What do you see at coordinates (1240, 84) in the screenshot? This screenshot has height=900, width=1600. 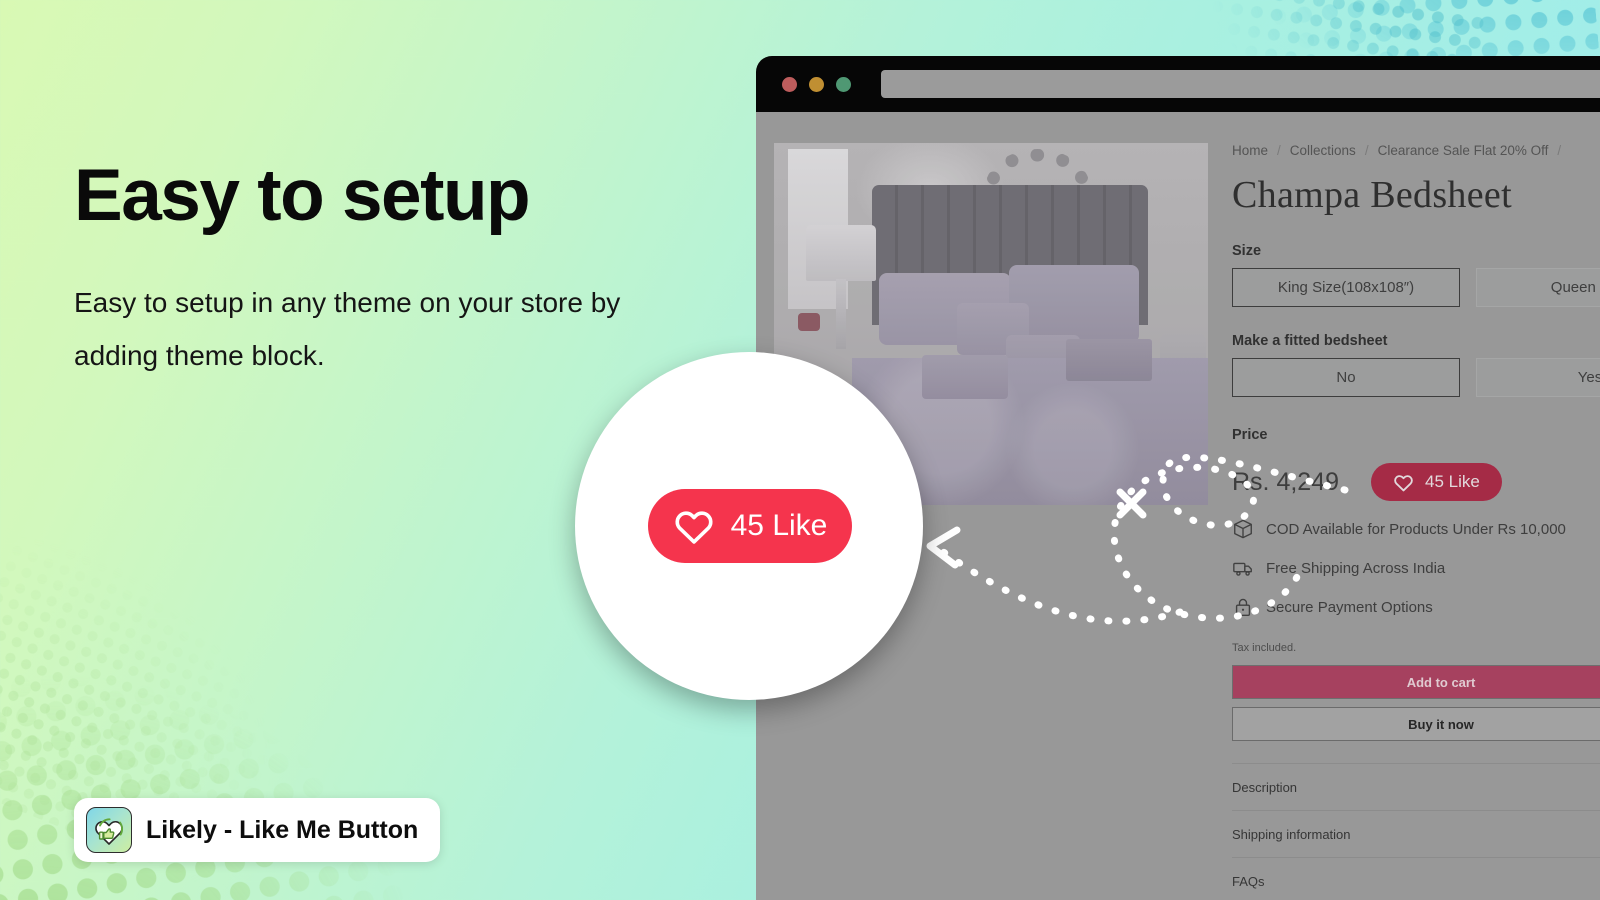 I see `url-bar` at bounding box center [1240, 84].